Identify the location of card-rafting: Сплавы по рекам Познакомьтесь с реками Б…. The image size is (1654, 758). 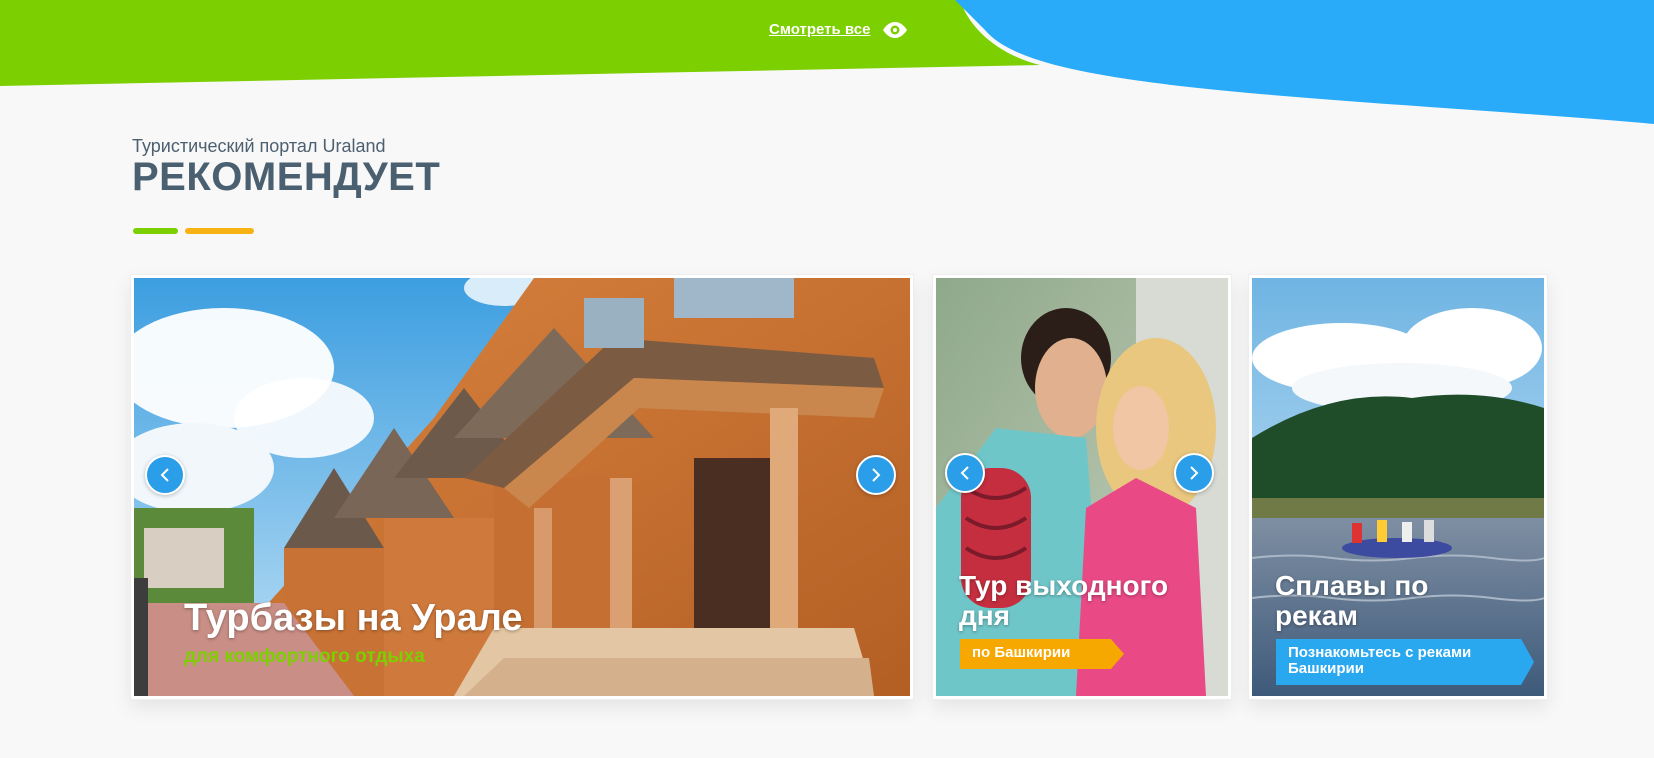
(1398, 487).